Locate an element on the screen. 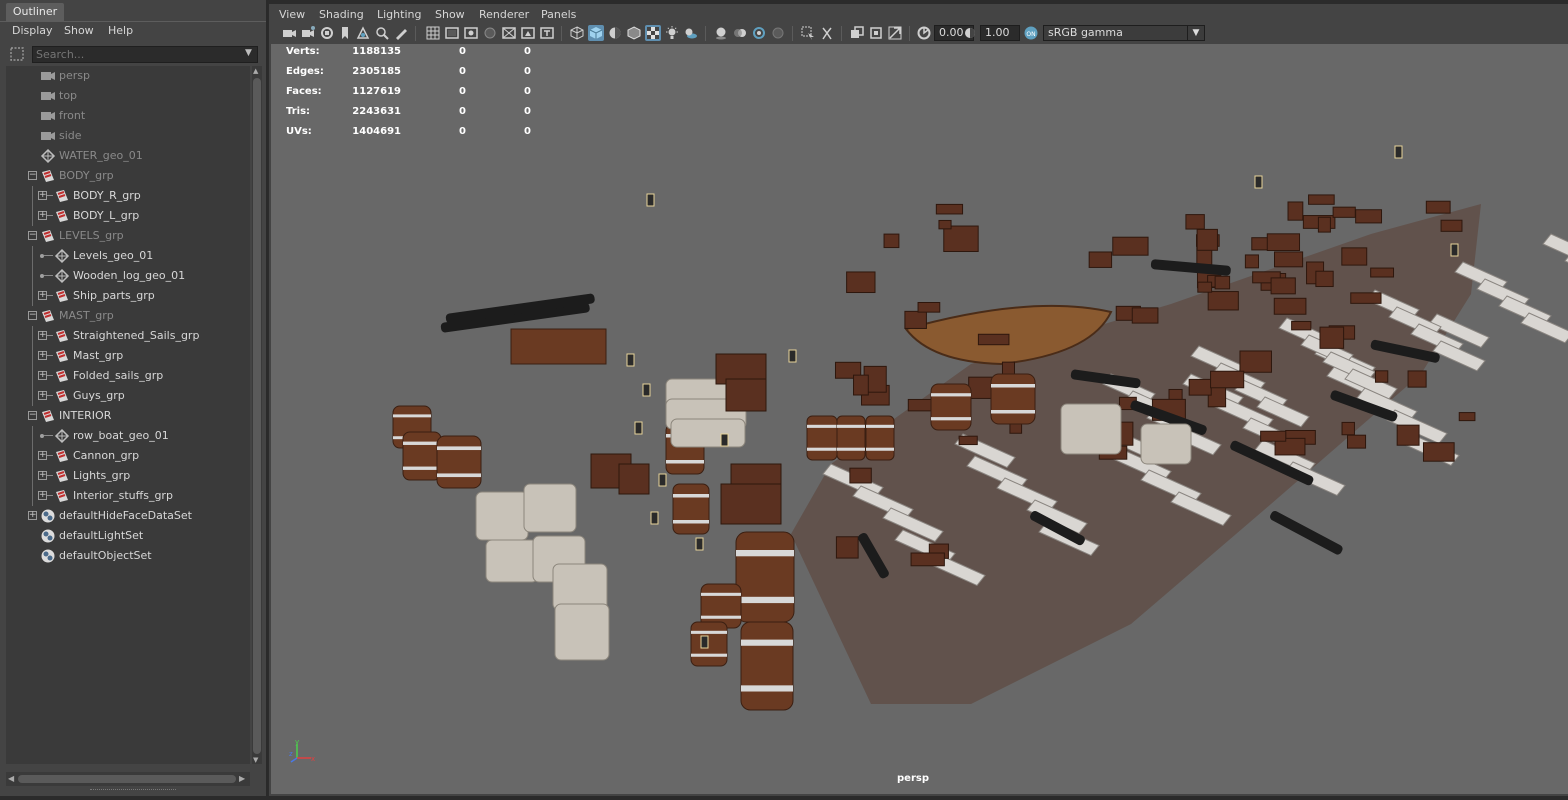 The width and height of the screenshot is (1568, 800). outliner-row: + Interior_stuffs_grp is located at coordinates (128, 496).